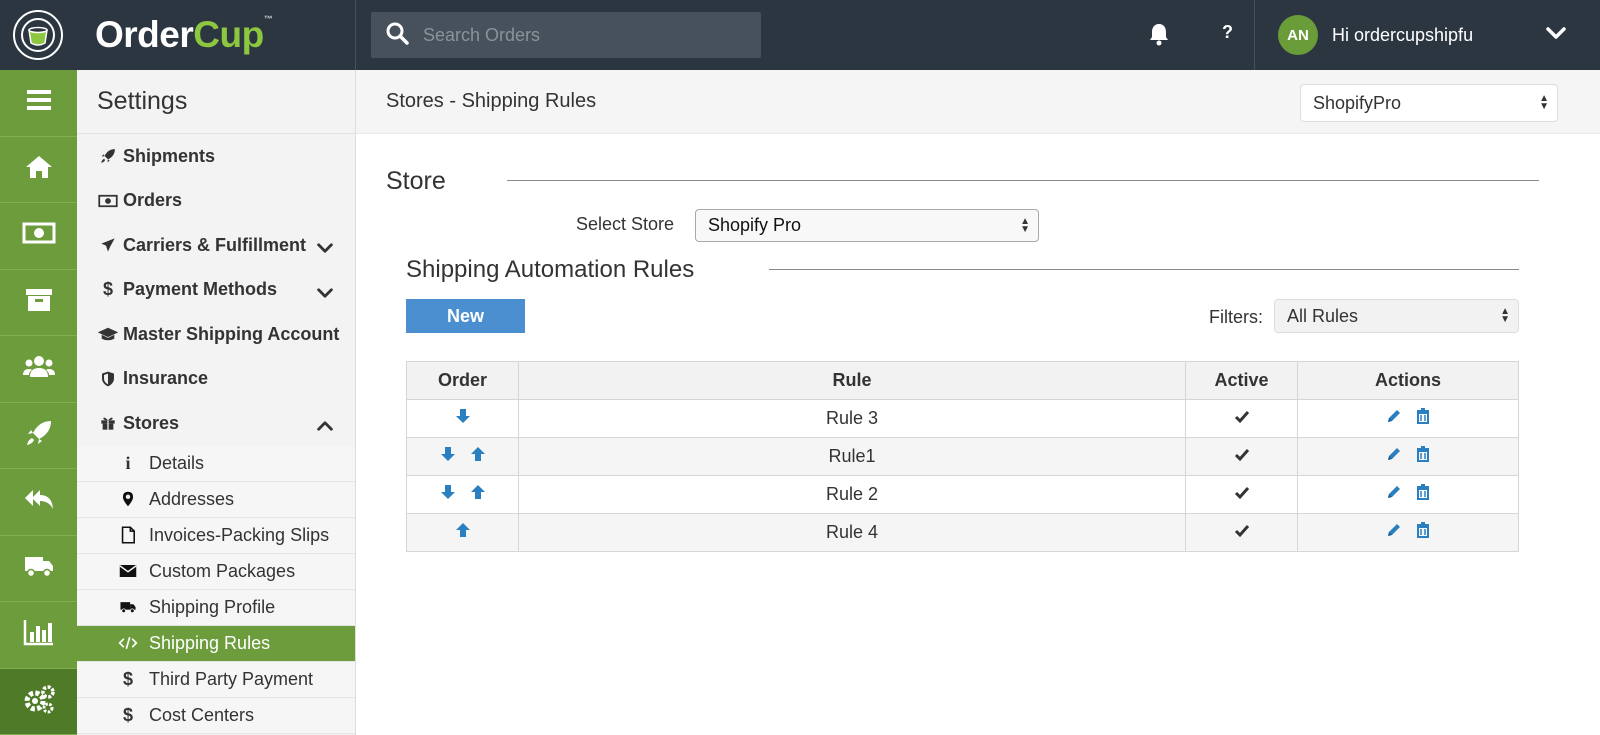  What do you see at coordinates (852, 380) in the screenshot?
I see `column-header-rule: Rule` at bounding box center [852, 380].